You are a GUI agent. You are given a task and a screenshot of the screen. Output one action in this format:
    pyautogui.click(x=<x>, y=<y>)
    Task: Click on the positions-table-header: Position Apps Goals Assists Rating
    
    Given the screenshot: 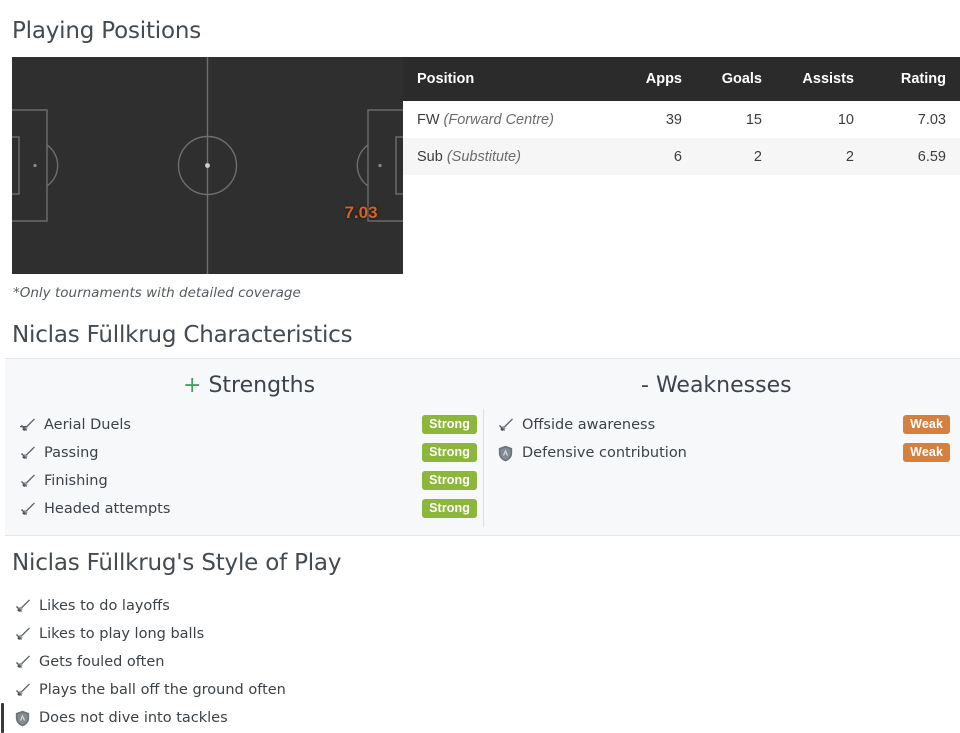 What is the action you would take?
    pyautogui.click(x=681, y=79)
    